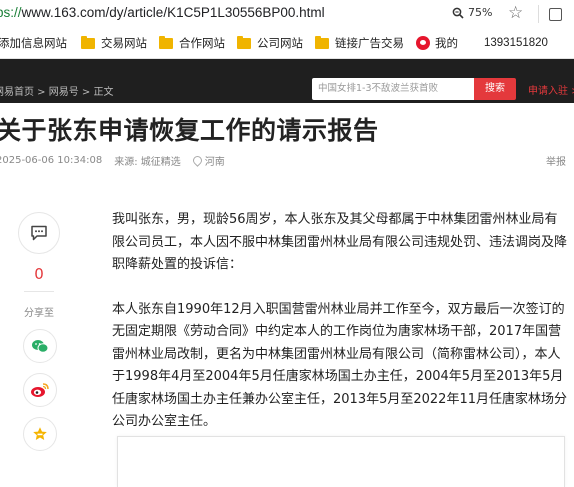 The width and height of the screenshot is (574, 487). What do you see at coordinates (341, 461) in the screenshot?
I see `article-image` at bounding box center [341, 461].